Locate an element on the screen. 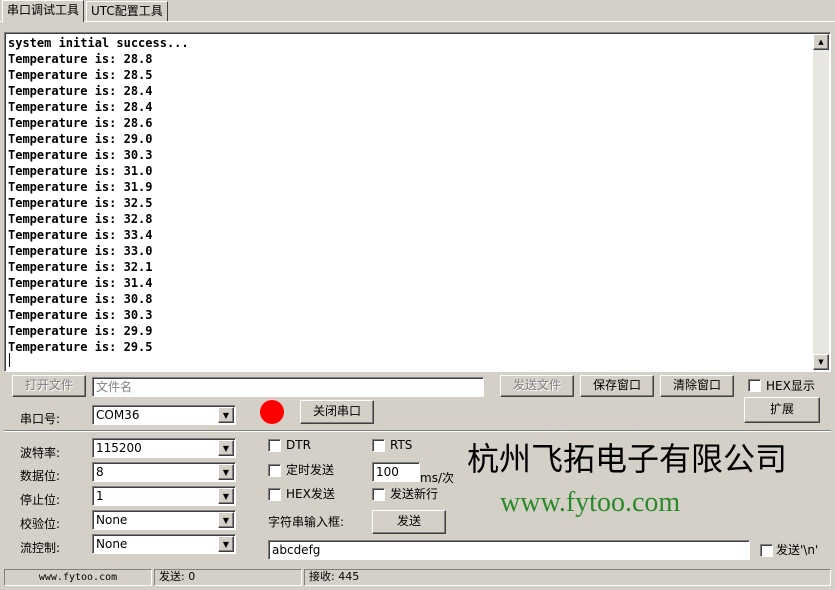  company-url: www.fytoo.com is located at coordinates (590, 502).